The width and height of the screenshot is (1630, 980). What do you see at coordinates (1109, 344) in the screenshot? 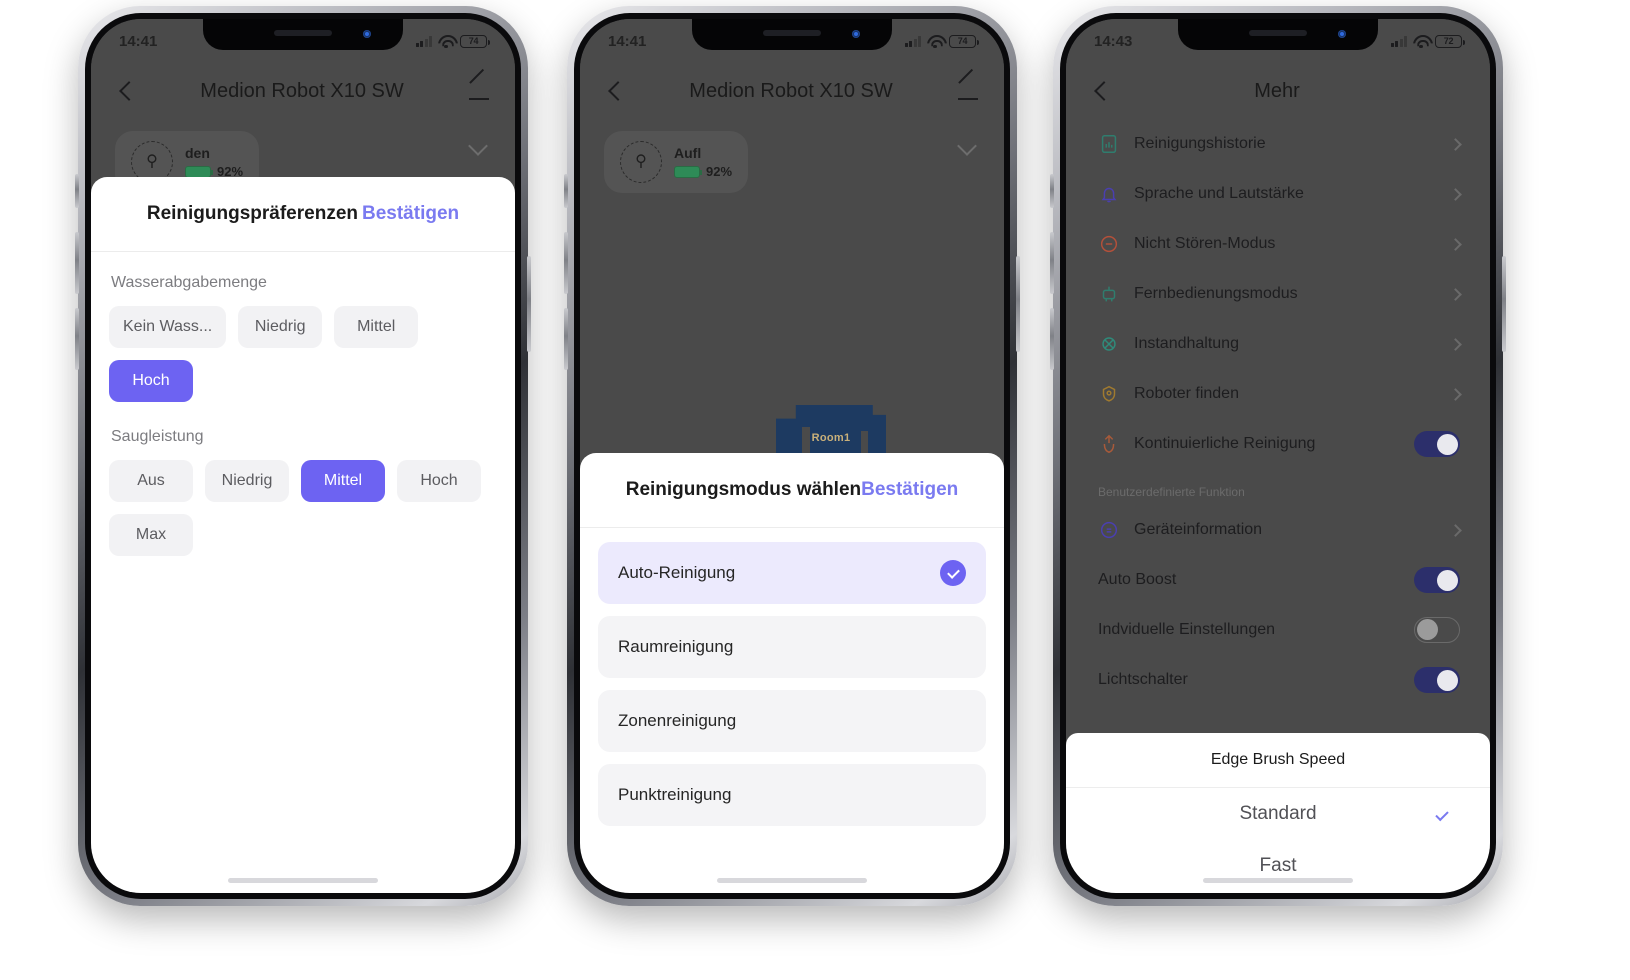
I see `maintenance-icon` at bounding box center [1109, 344].